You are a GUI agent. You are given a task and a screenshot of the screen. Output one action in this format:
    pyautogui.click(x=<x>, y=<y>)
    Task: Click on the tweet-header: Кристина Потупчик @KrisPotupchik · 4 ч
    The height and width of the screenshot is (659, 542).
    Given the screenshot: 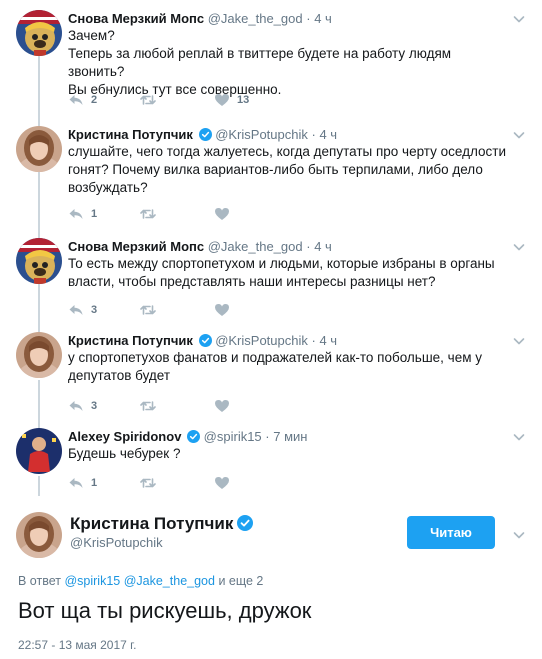 What is the action you would take?
    pyautogui.click(x=202, y=134)
    